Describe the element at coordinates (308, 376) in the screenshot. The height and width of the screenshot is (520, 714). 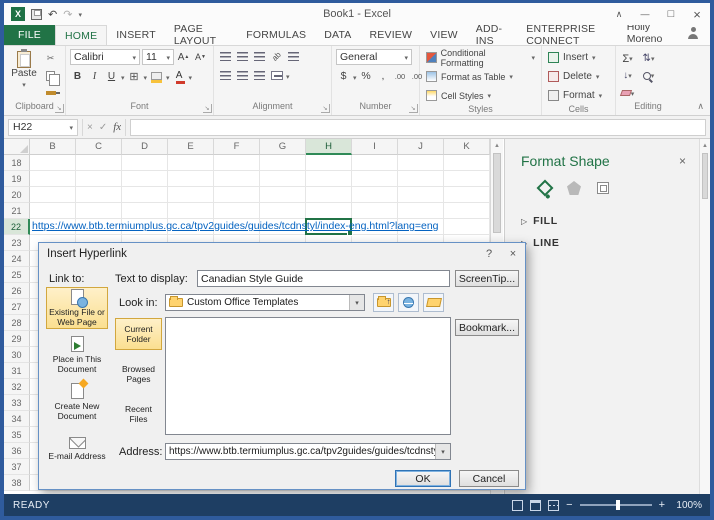
I see `file-list-box` at that location.